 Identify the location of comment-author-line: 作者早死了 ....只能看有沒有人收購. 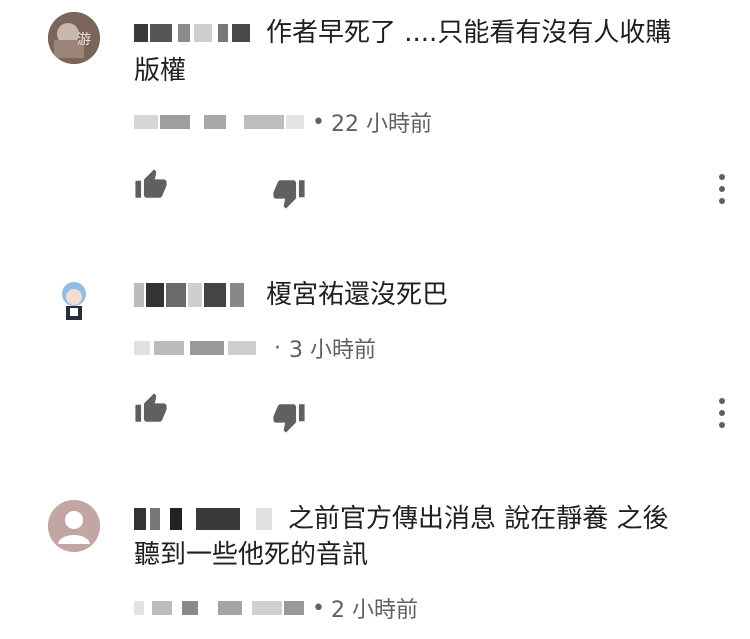
(402, 33).